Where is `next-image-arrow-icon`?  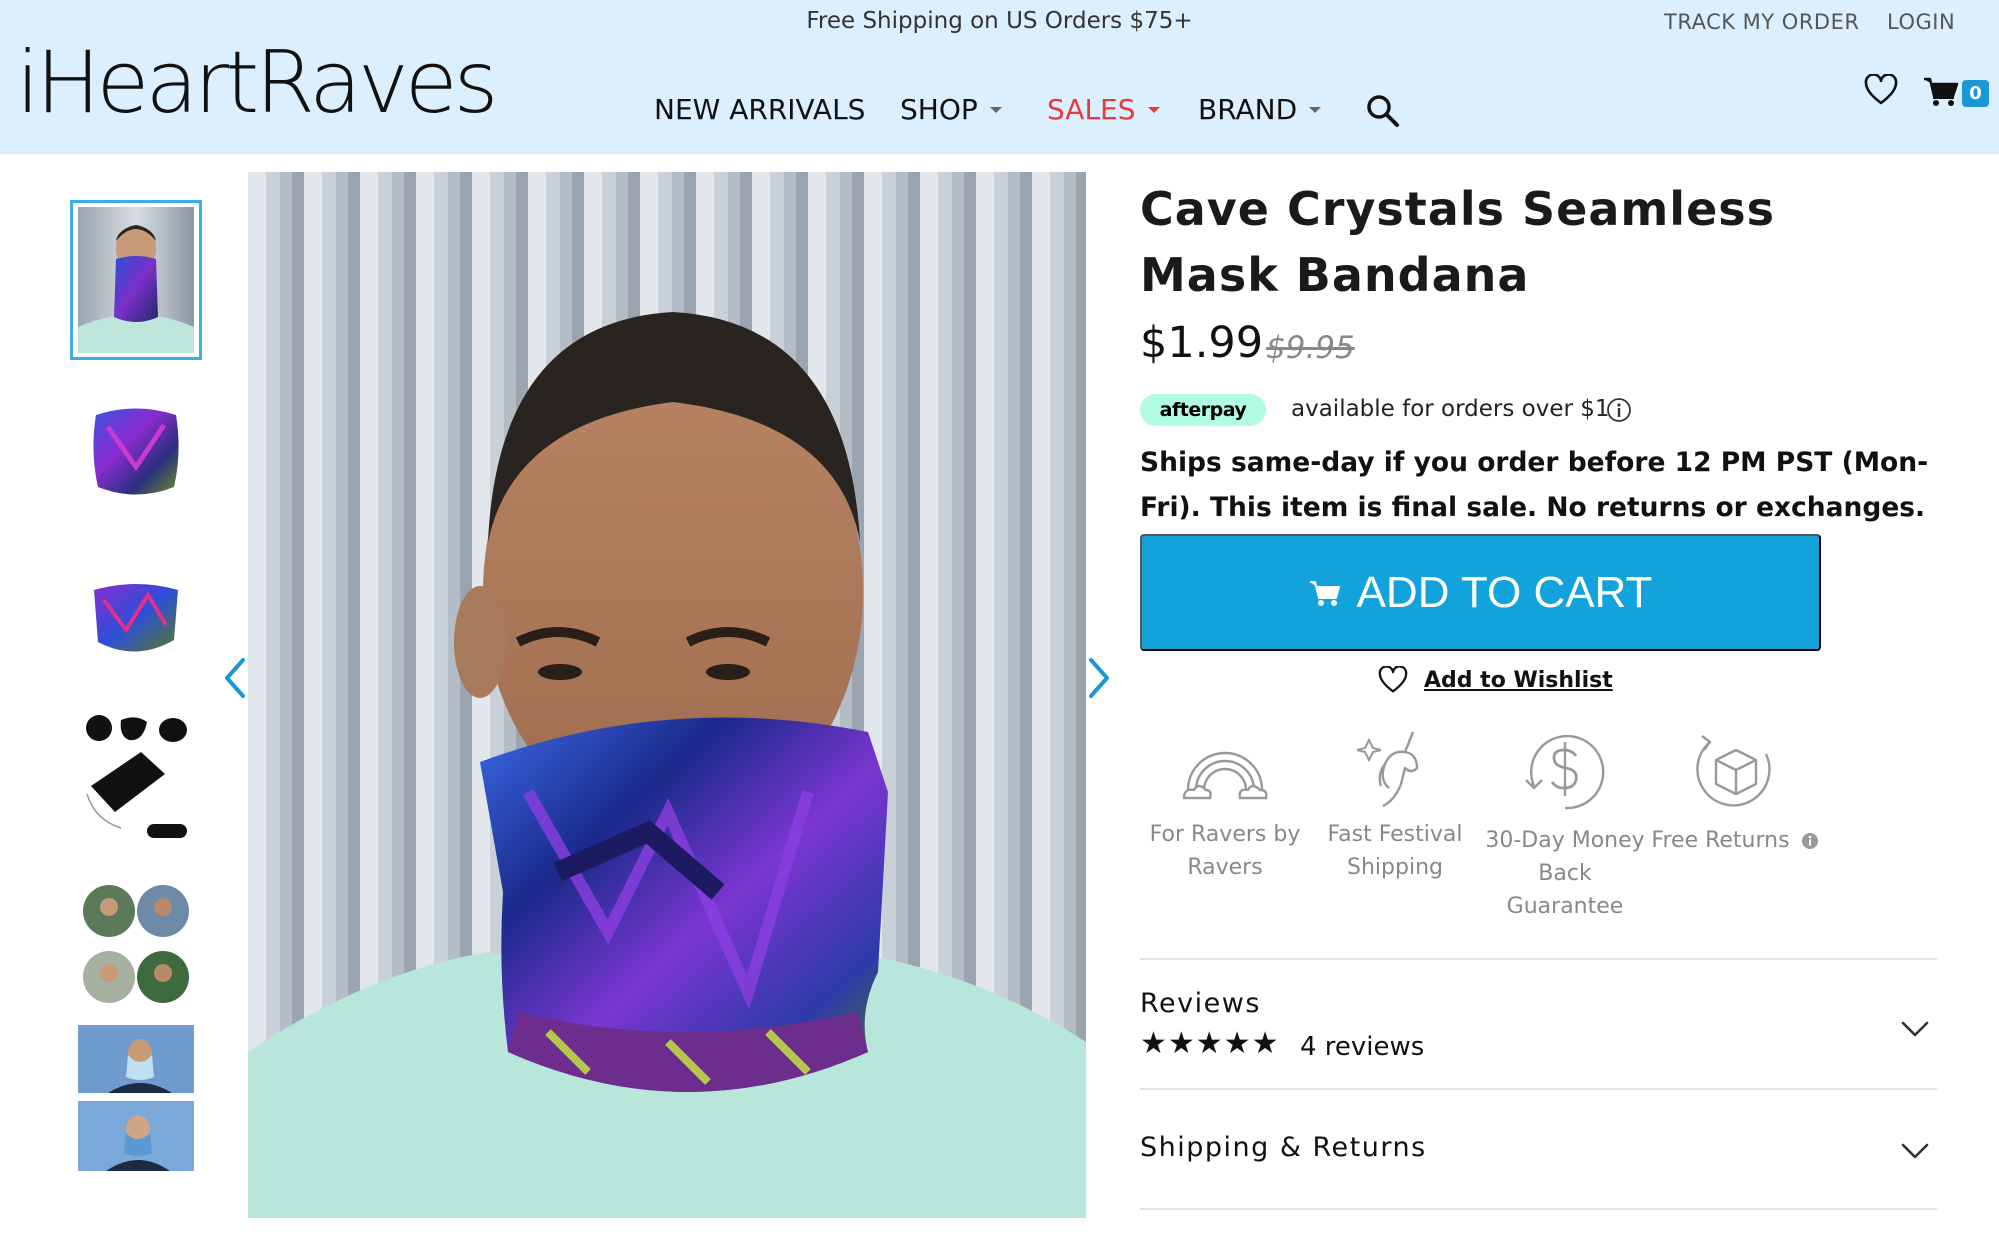 next-image-arrow-icon is located at coordinates (1099, 678).